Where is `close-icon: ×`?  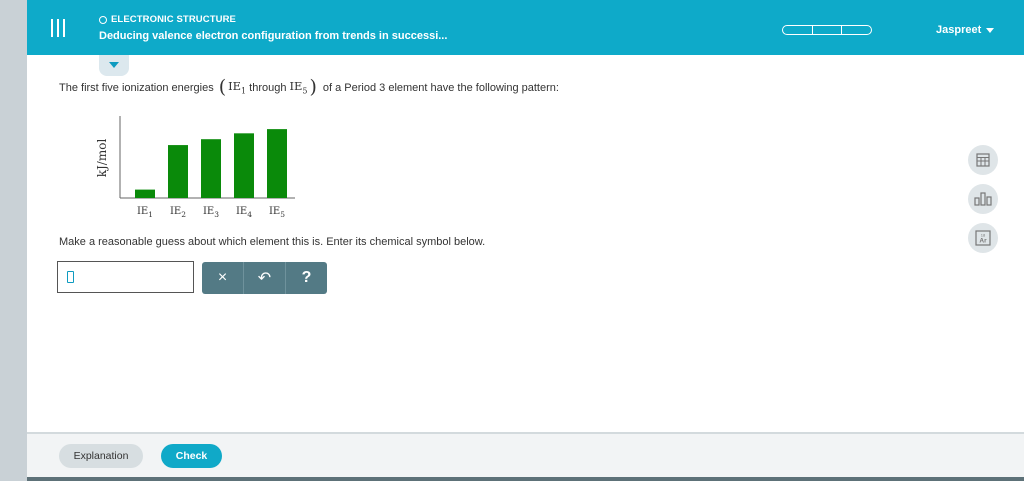 close-icon: × is located at coordinates (222, 277).